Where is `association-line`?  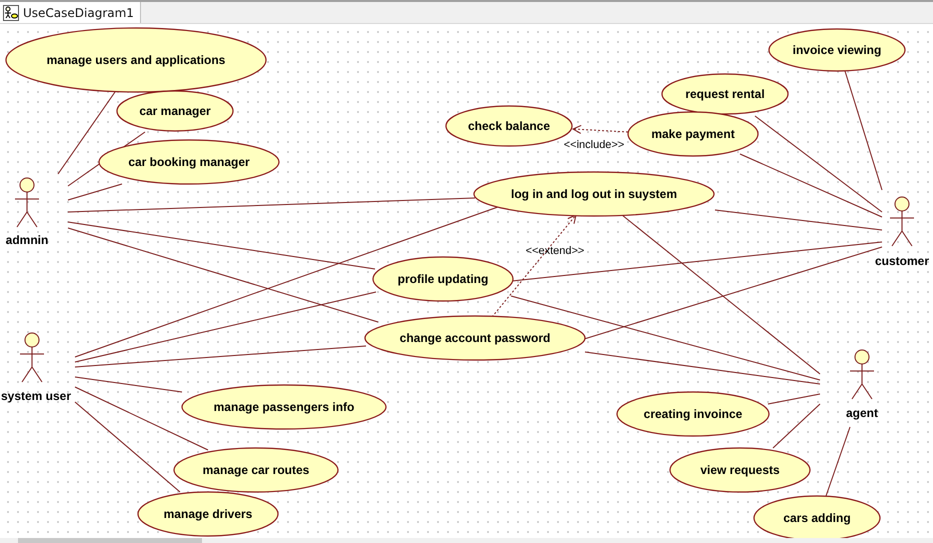 association-line is located at coordinates (838, 461).